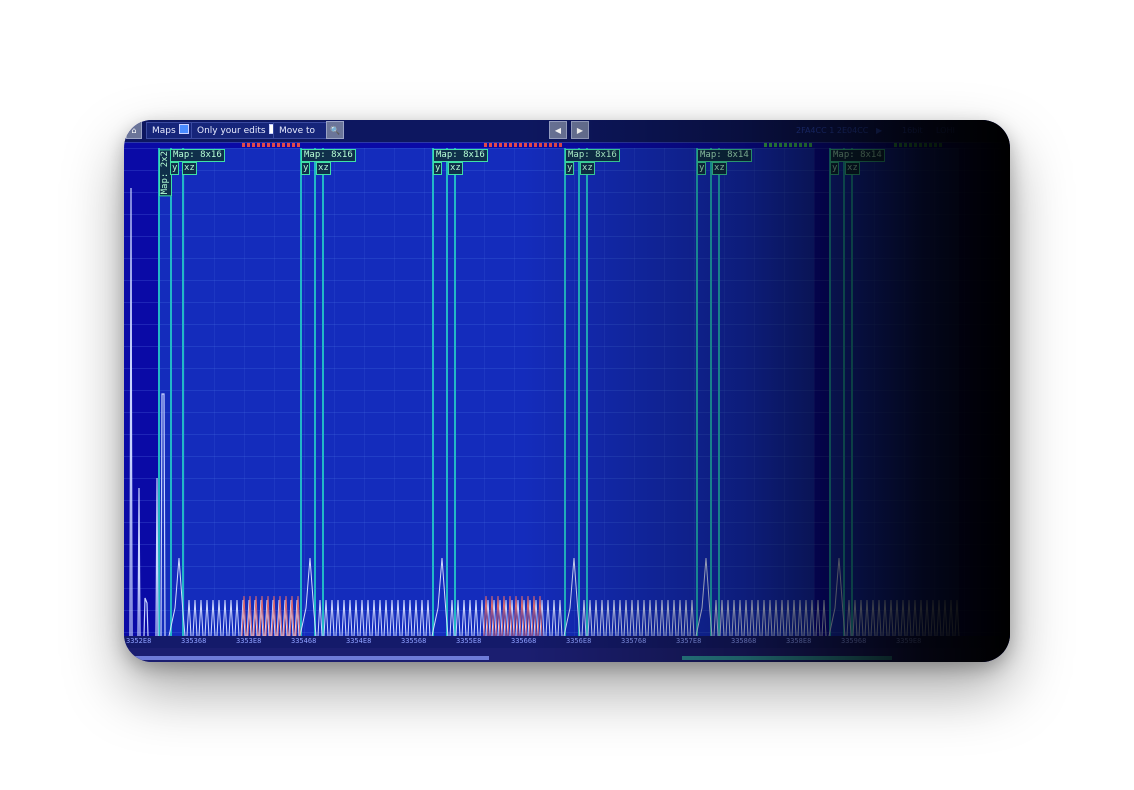 Image resolution: width=1134 pixels, height=790 pixels. Describe the element at coordinates (558, 130) in the screenshot. I see `prev-arrow-icon: ◀` at that location.